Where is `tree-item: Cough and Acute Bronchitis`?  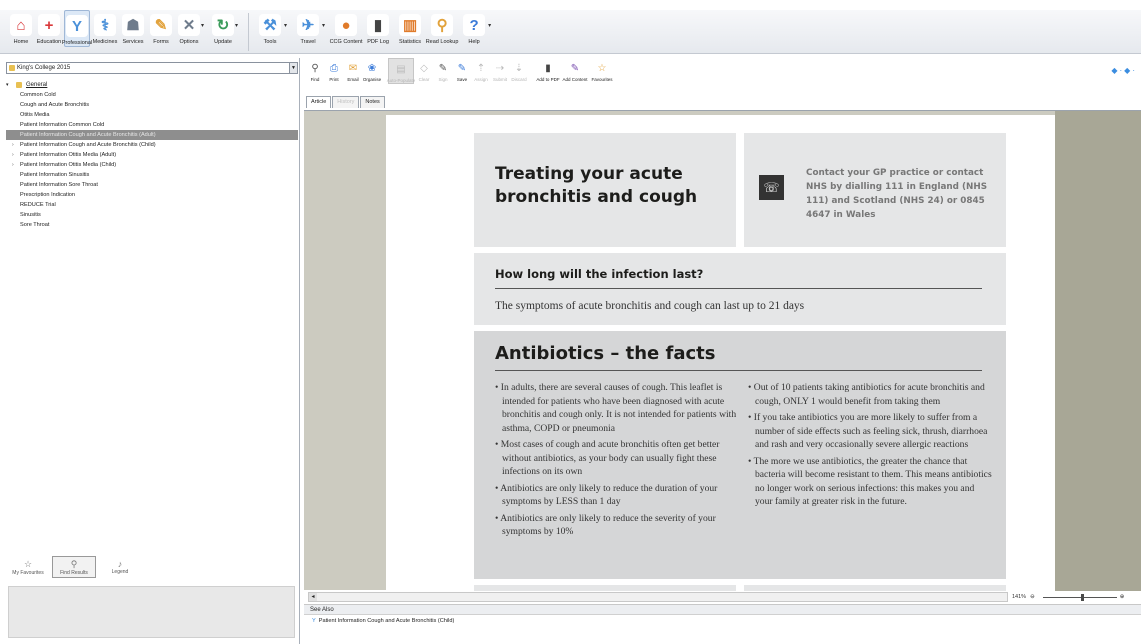 tree-item: Cough and Acute Bronchitis is located at coordinates (152, 105).